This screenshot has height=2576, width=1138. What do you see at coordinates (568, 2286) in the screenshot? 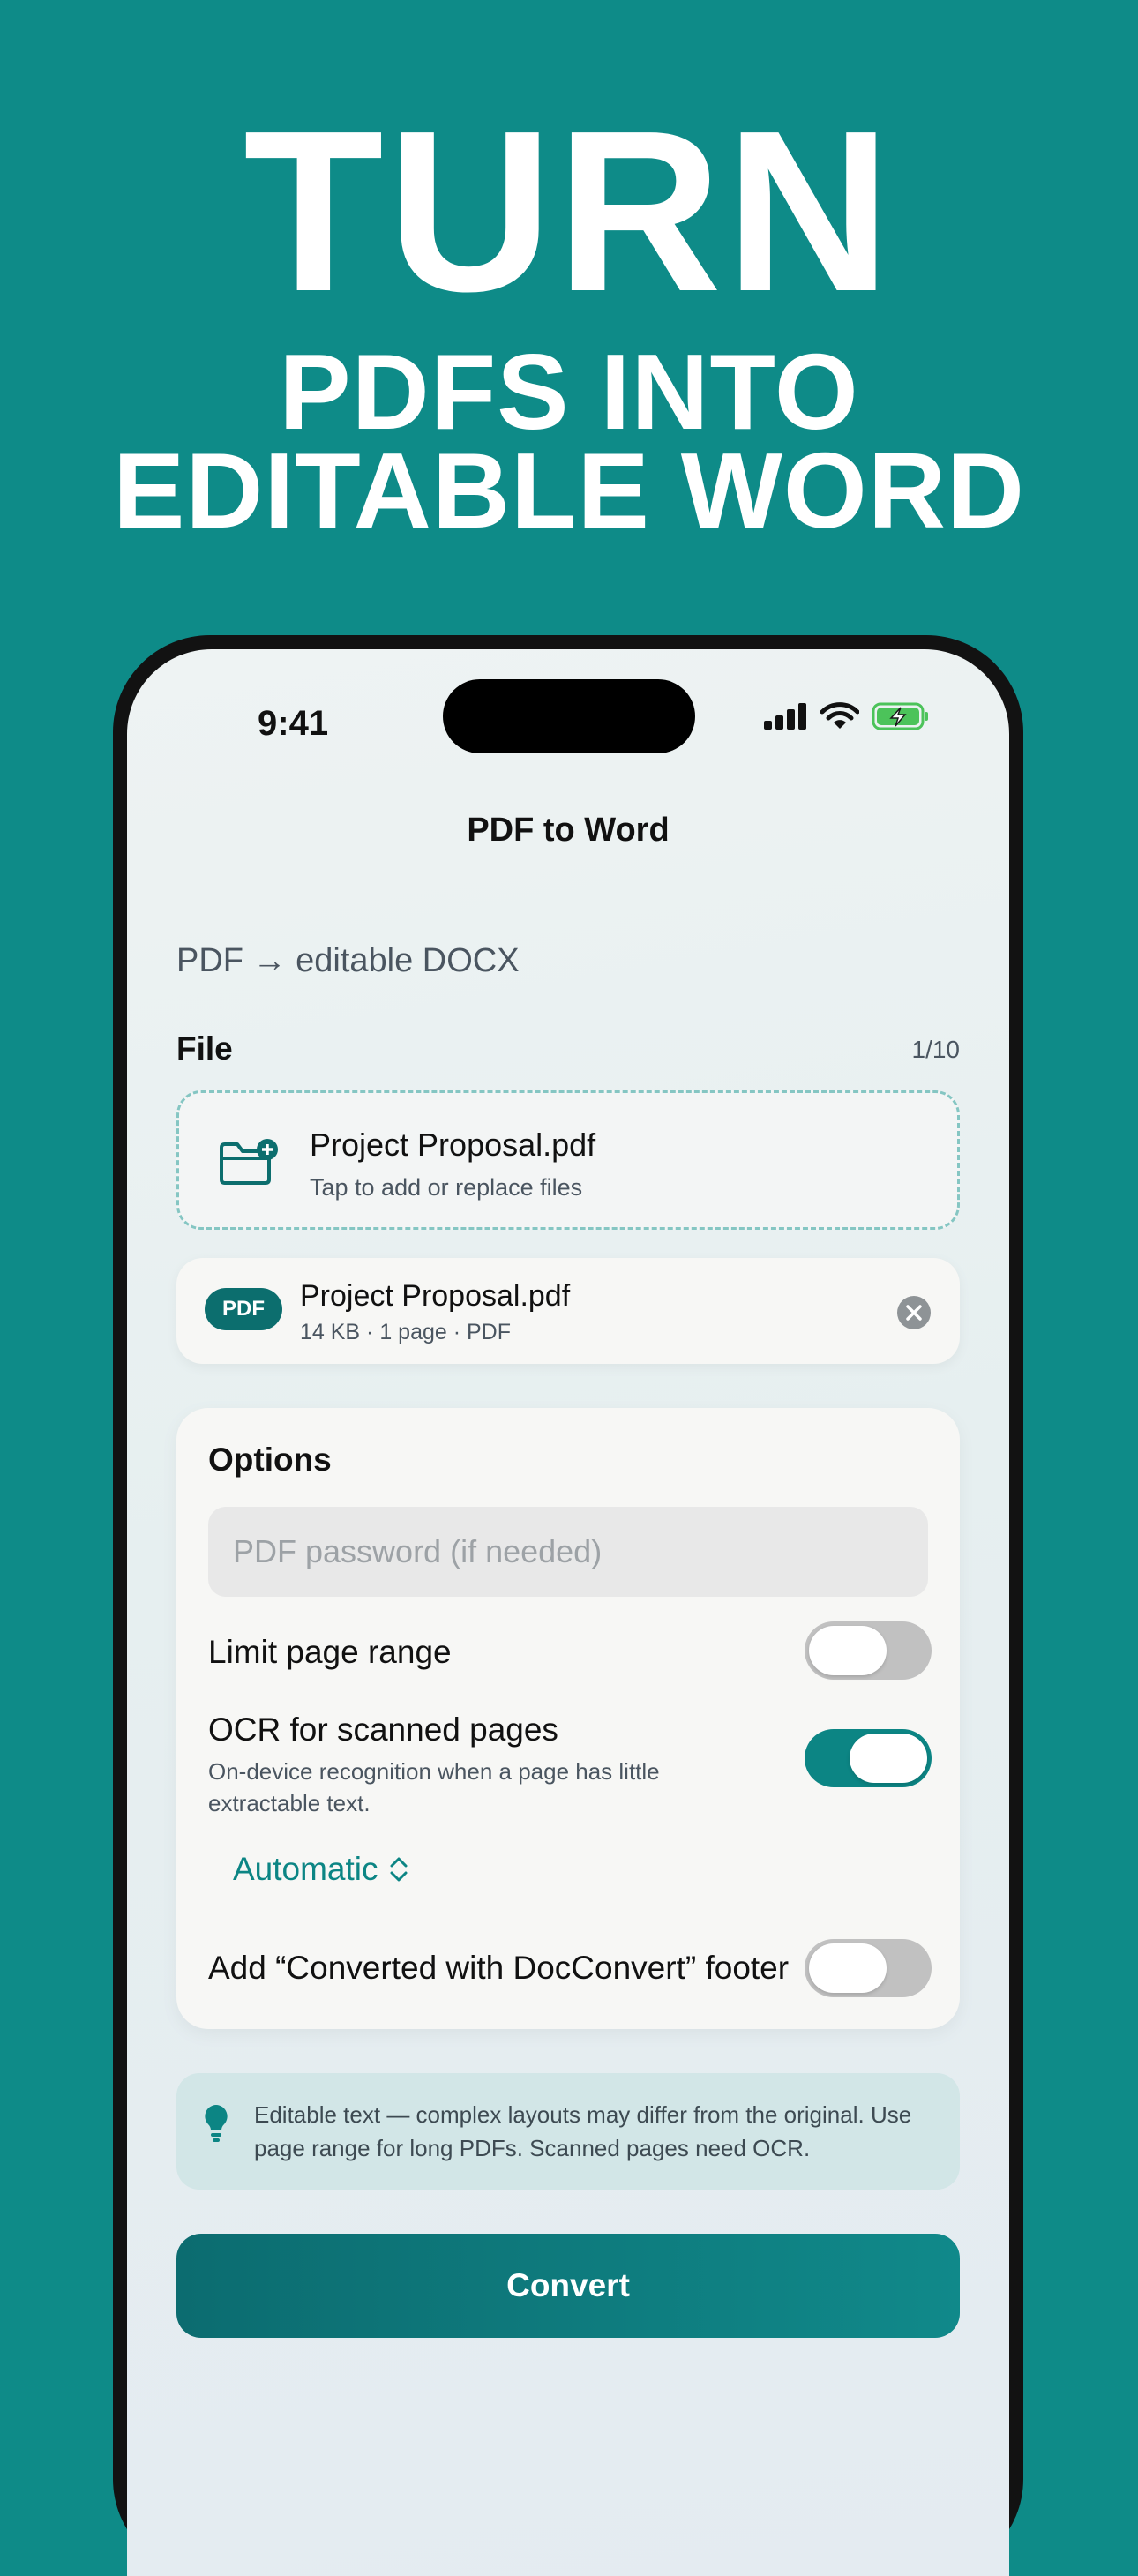
I see `convert-button: Convert` at bounding box center [568, 2286].